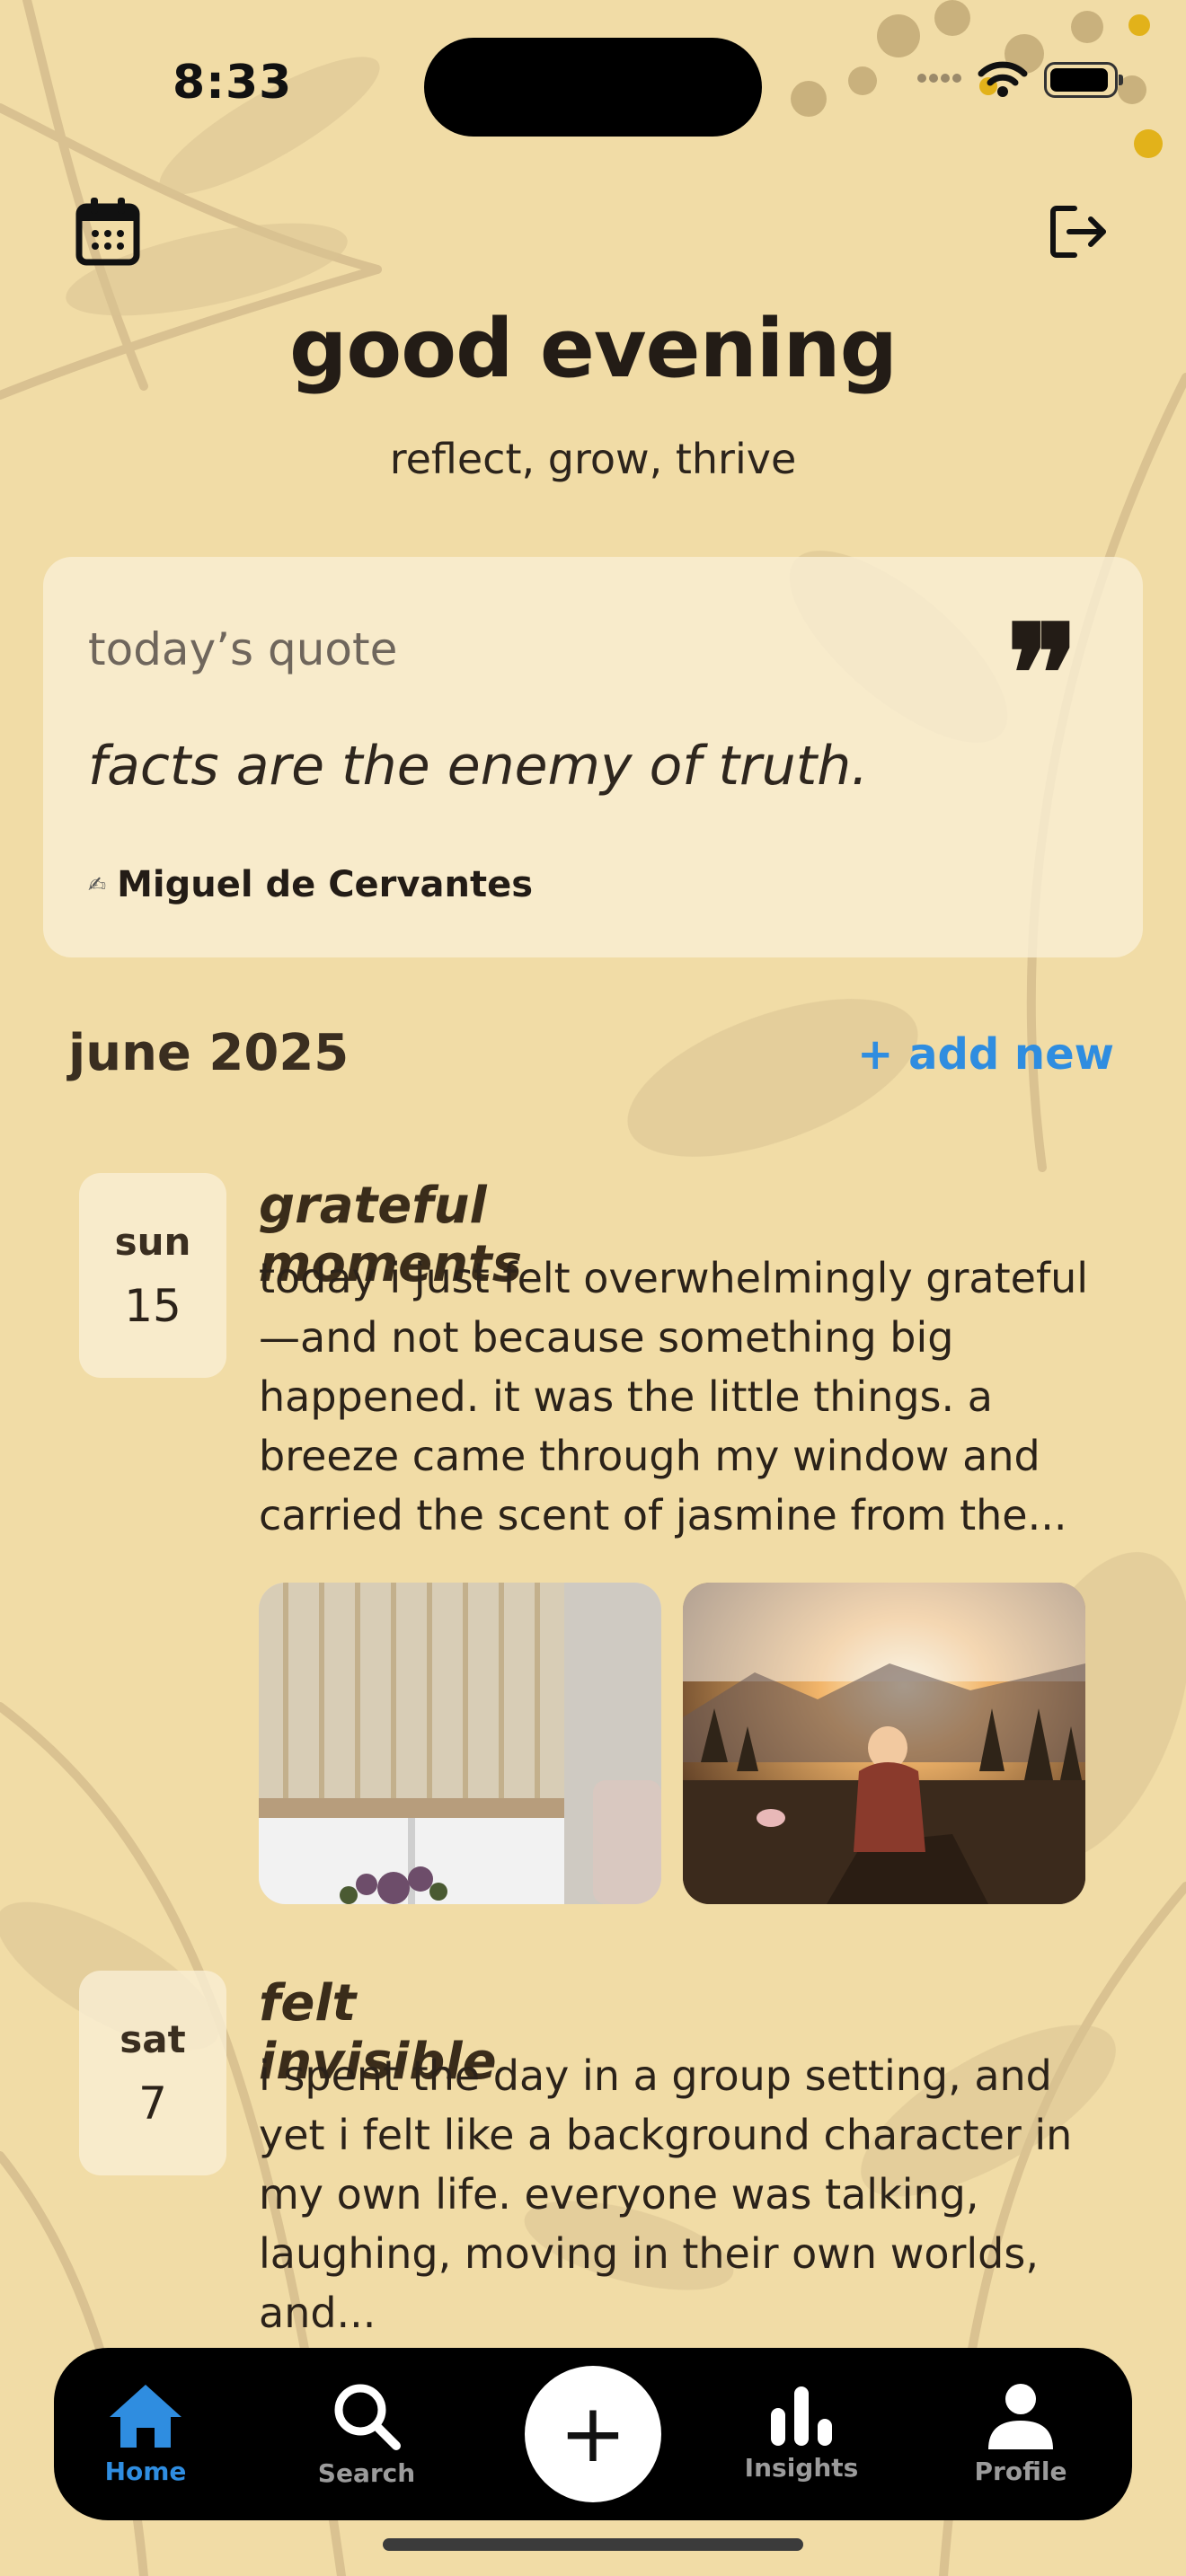 This screenshot has height=2576, width=1186. What do you see at coordinates (233, 83) in the screenshot?
I see `status-time: 8:33` at bounding box center [233, 83].